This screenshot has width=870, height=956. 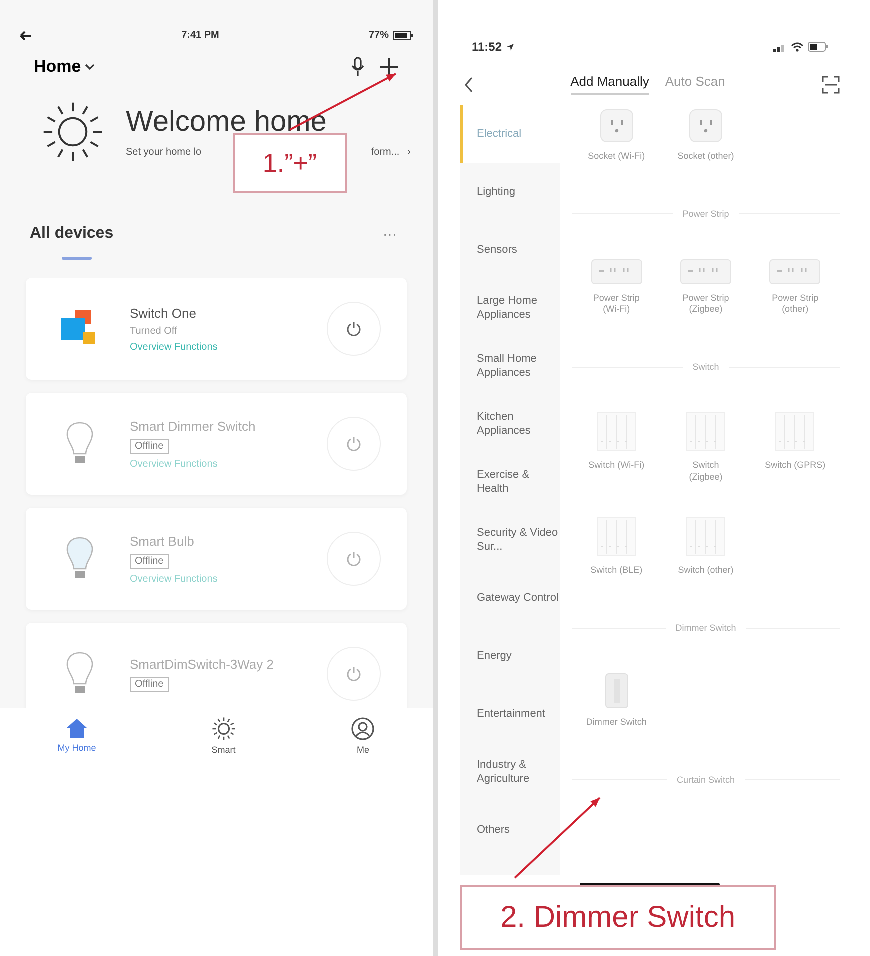 What do you see at coordinates (705, 157) in the screenshot?
I see `device-type-label: Socket (other)` at bounding box center [705, 157].